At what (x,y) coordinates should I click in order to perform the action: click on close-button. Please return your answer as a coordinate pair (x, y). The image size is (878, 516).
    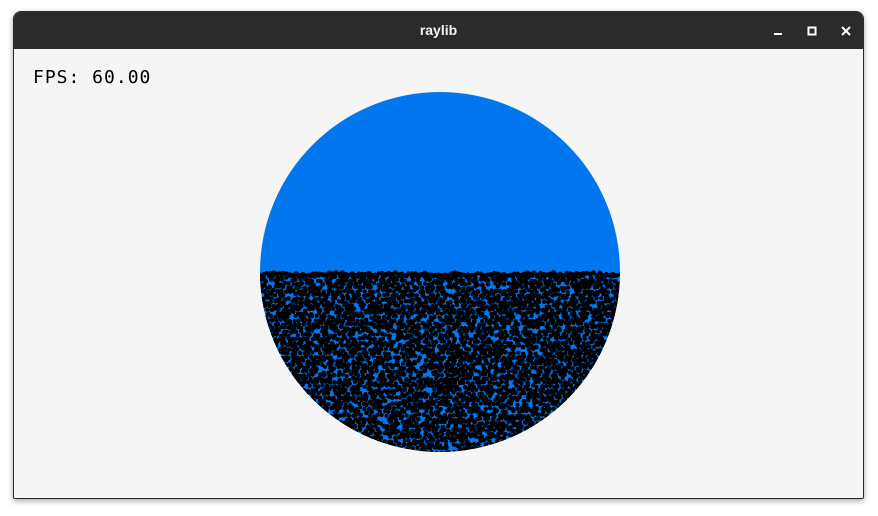
    Looking at the image, I should click on (846, 31).